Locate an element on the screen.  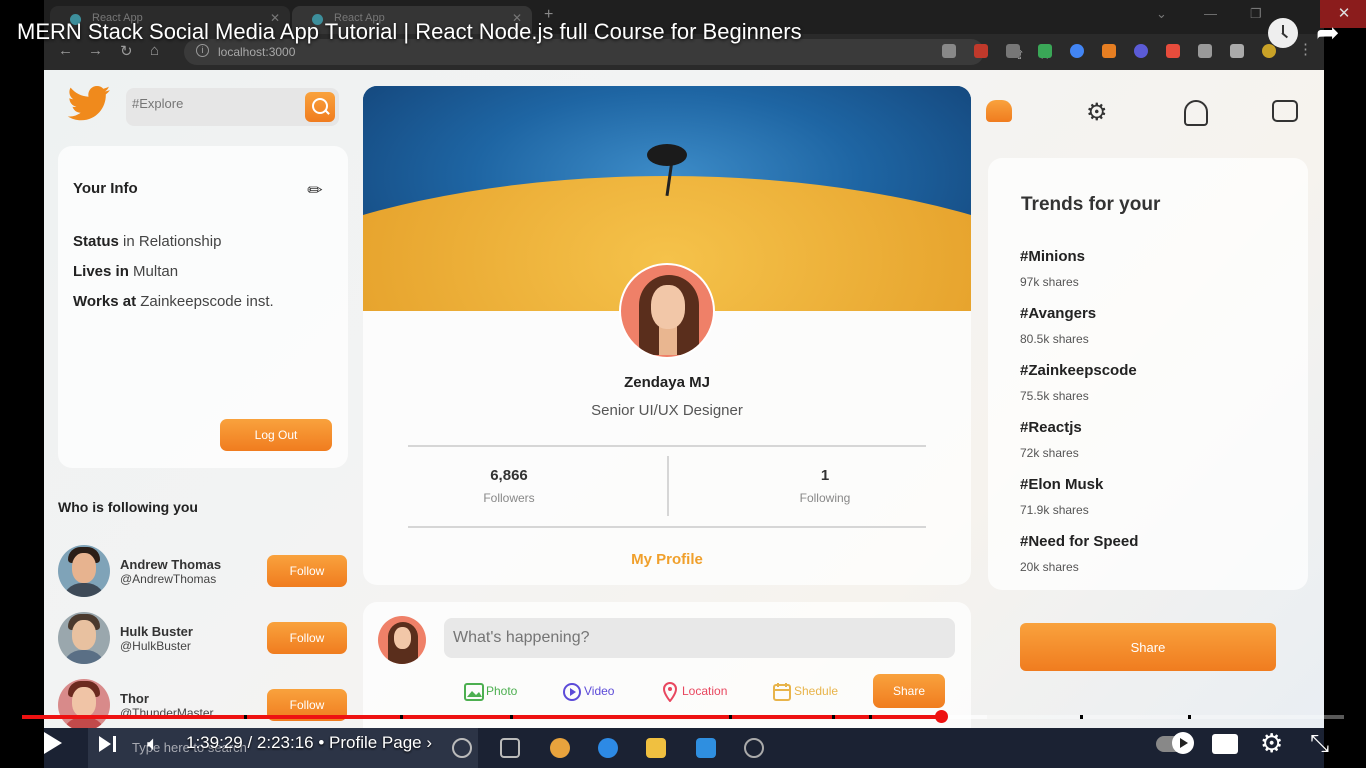
option-label: Location is located at coordinates (705, 691).